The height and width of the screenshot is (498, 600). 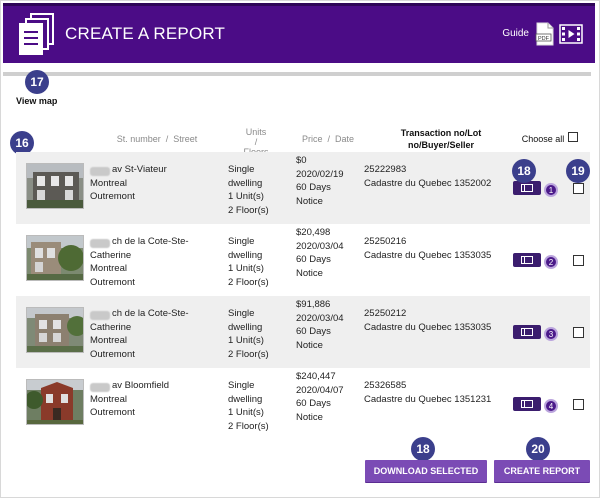 I want to click on callout-badge-20: 20, so click(x=538, y=449).